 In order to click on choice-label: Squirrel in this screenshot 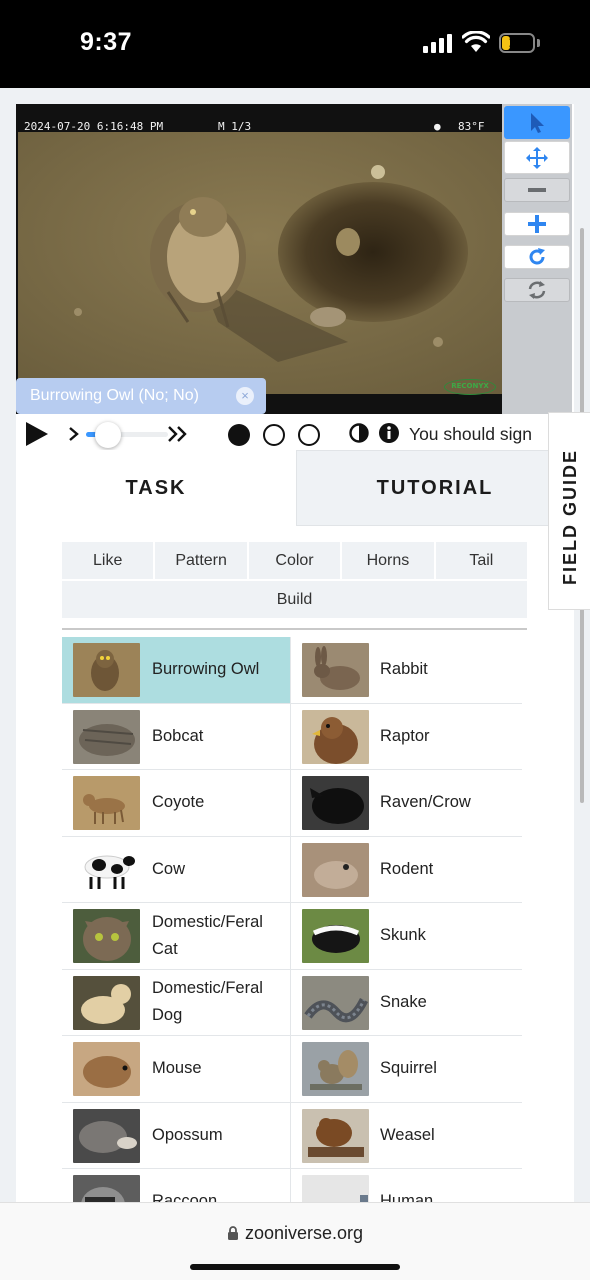, I will do `click(408, 1068)`.